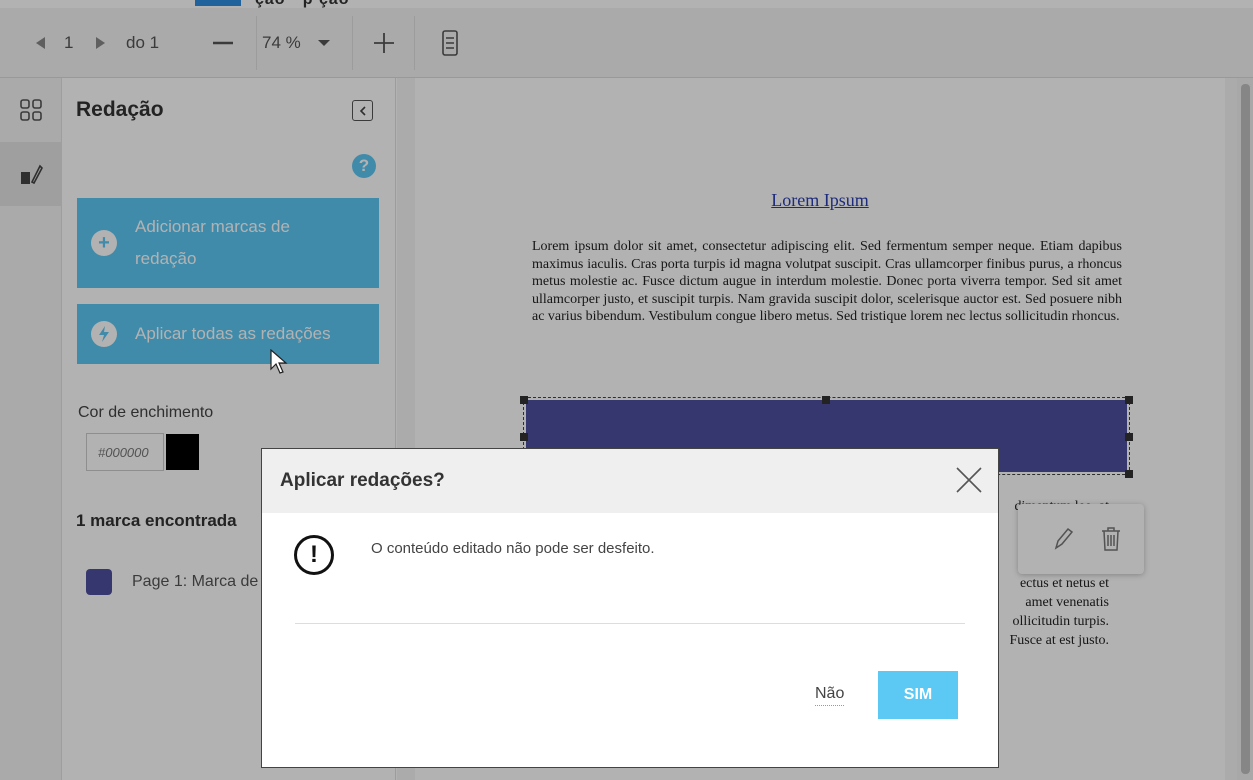 The height and width of the screenshot is (780, 1253). What do you see at coordinates (918, 695) in the screenshot?
I see `yes-button: SIM` at bounding box center [918, 695].